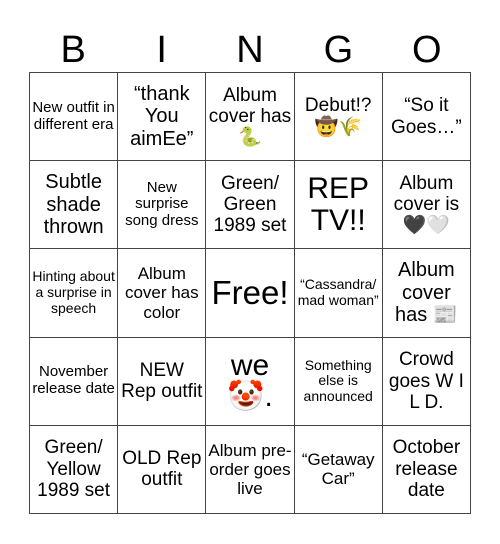 This screenshot has height=544, width=500. What do you see at coordinates (426, 293) in the screenshot?
I see `bingo-cell: Album cover has 📰` at bounding box center [426, 293].